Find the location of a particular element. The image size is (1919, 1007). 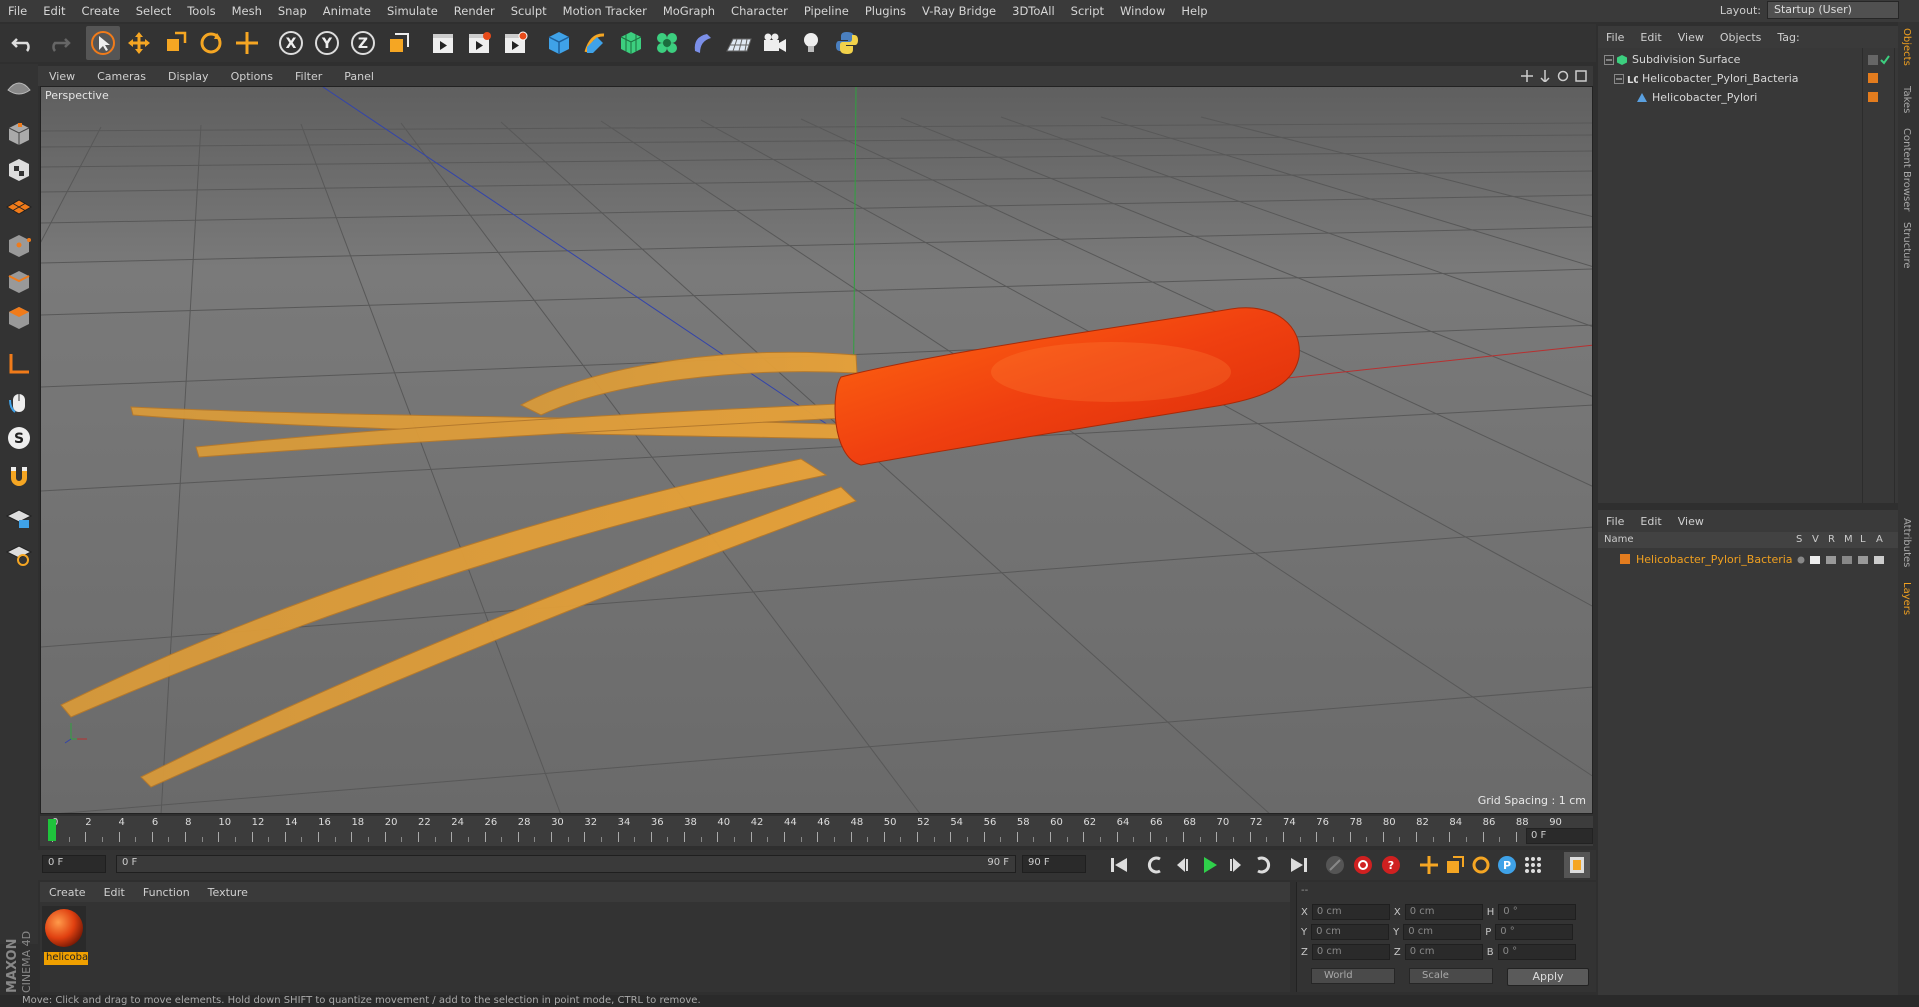

x-axis-lock-button: X is located at coordinates (291, 43).